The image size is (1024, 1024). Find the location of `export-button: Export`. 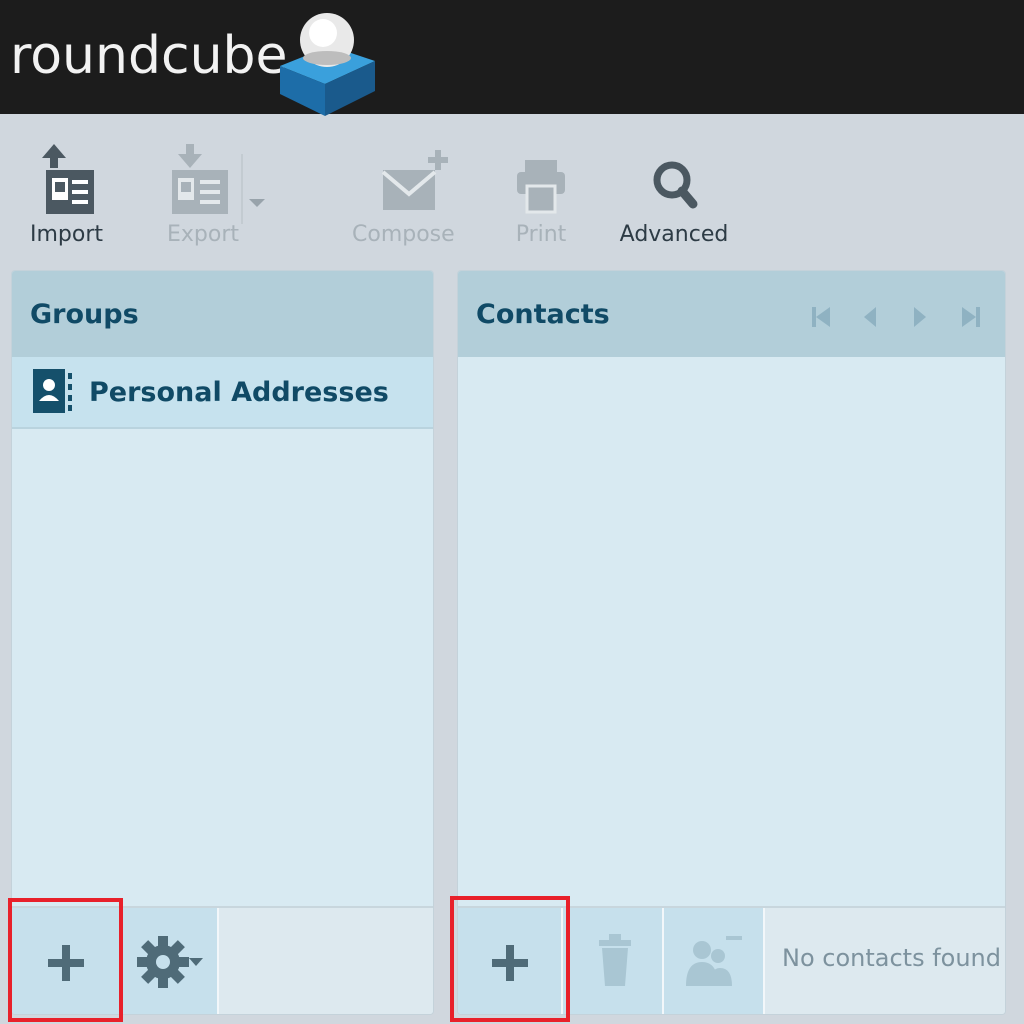

export-button: Export is located at coordinates (203, 195).